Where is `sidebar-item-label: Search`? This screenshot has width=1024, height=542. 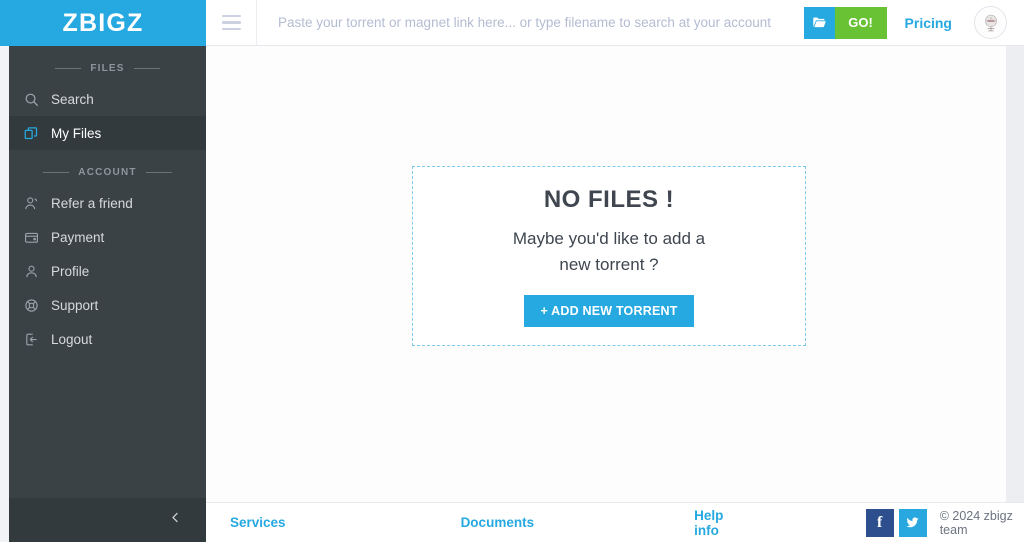
sidebar-item-label: Search is located at coordinates (72, 99).